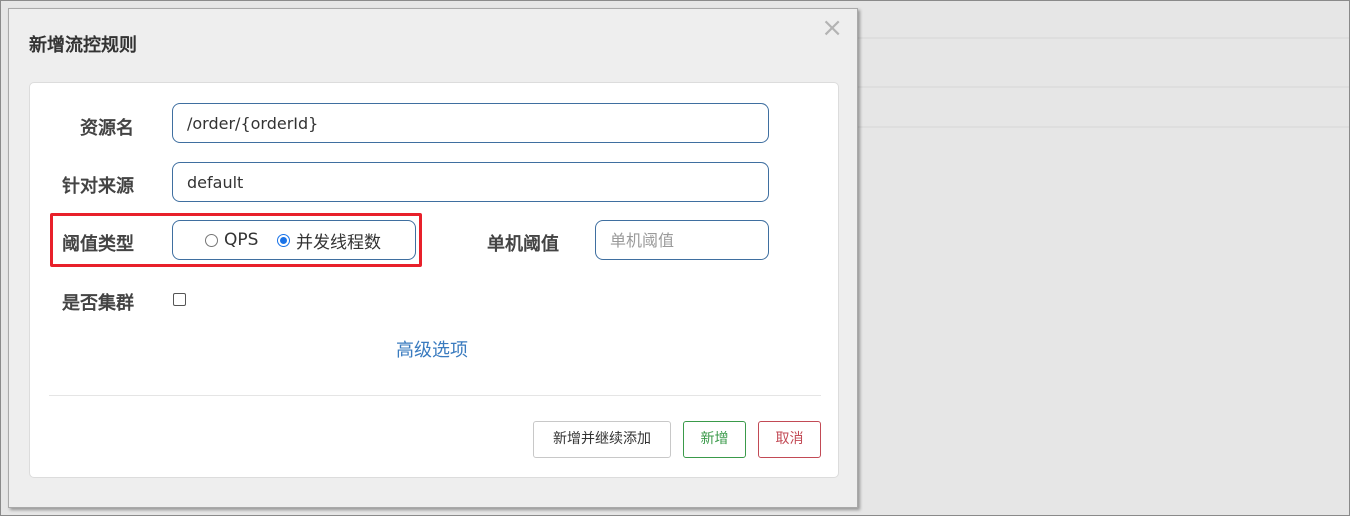 The image size is (1350, 516). Describe the element at coordinates (98, 303) in the screenshot. I see `cluster-label: 是否集群` at that location.